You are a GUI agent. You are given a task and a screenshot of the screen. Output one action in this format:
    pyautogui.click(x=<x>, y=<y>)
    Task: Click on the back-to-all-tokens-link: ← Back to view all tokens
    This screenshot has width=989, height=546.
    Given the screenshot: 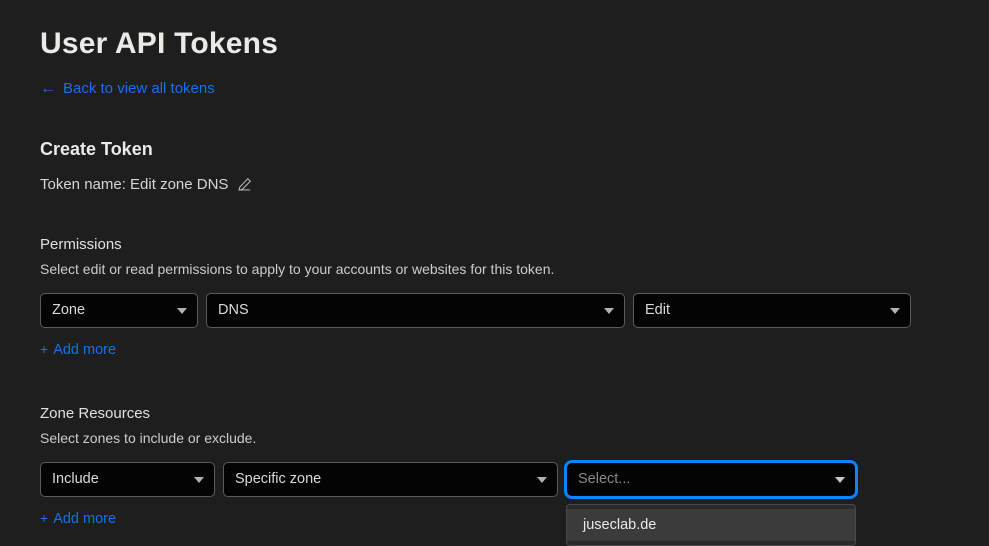 What is the action you would take?
    pyautogui.click(x=127, y=88)
    